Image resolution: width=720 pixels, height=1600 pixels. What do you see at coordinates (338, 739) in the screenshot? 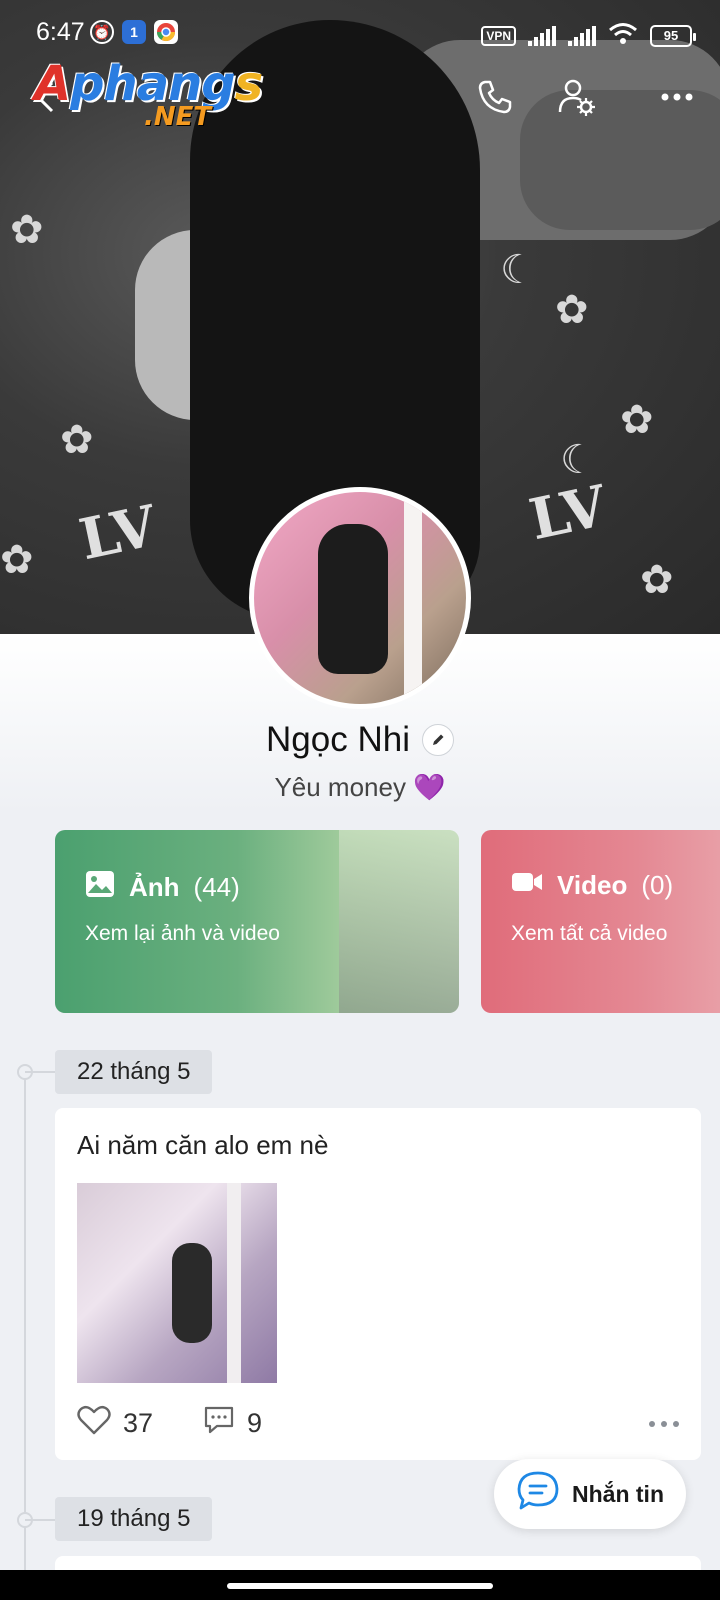
I see `profile-name: Ngọc Nhi` at bounding box center [338, 739].